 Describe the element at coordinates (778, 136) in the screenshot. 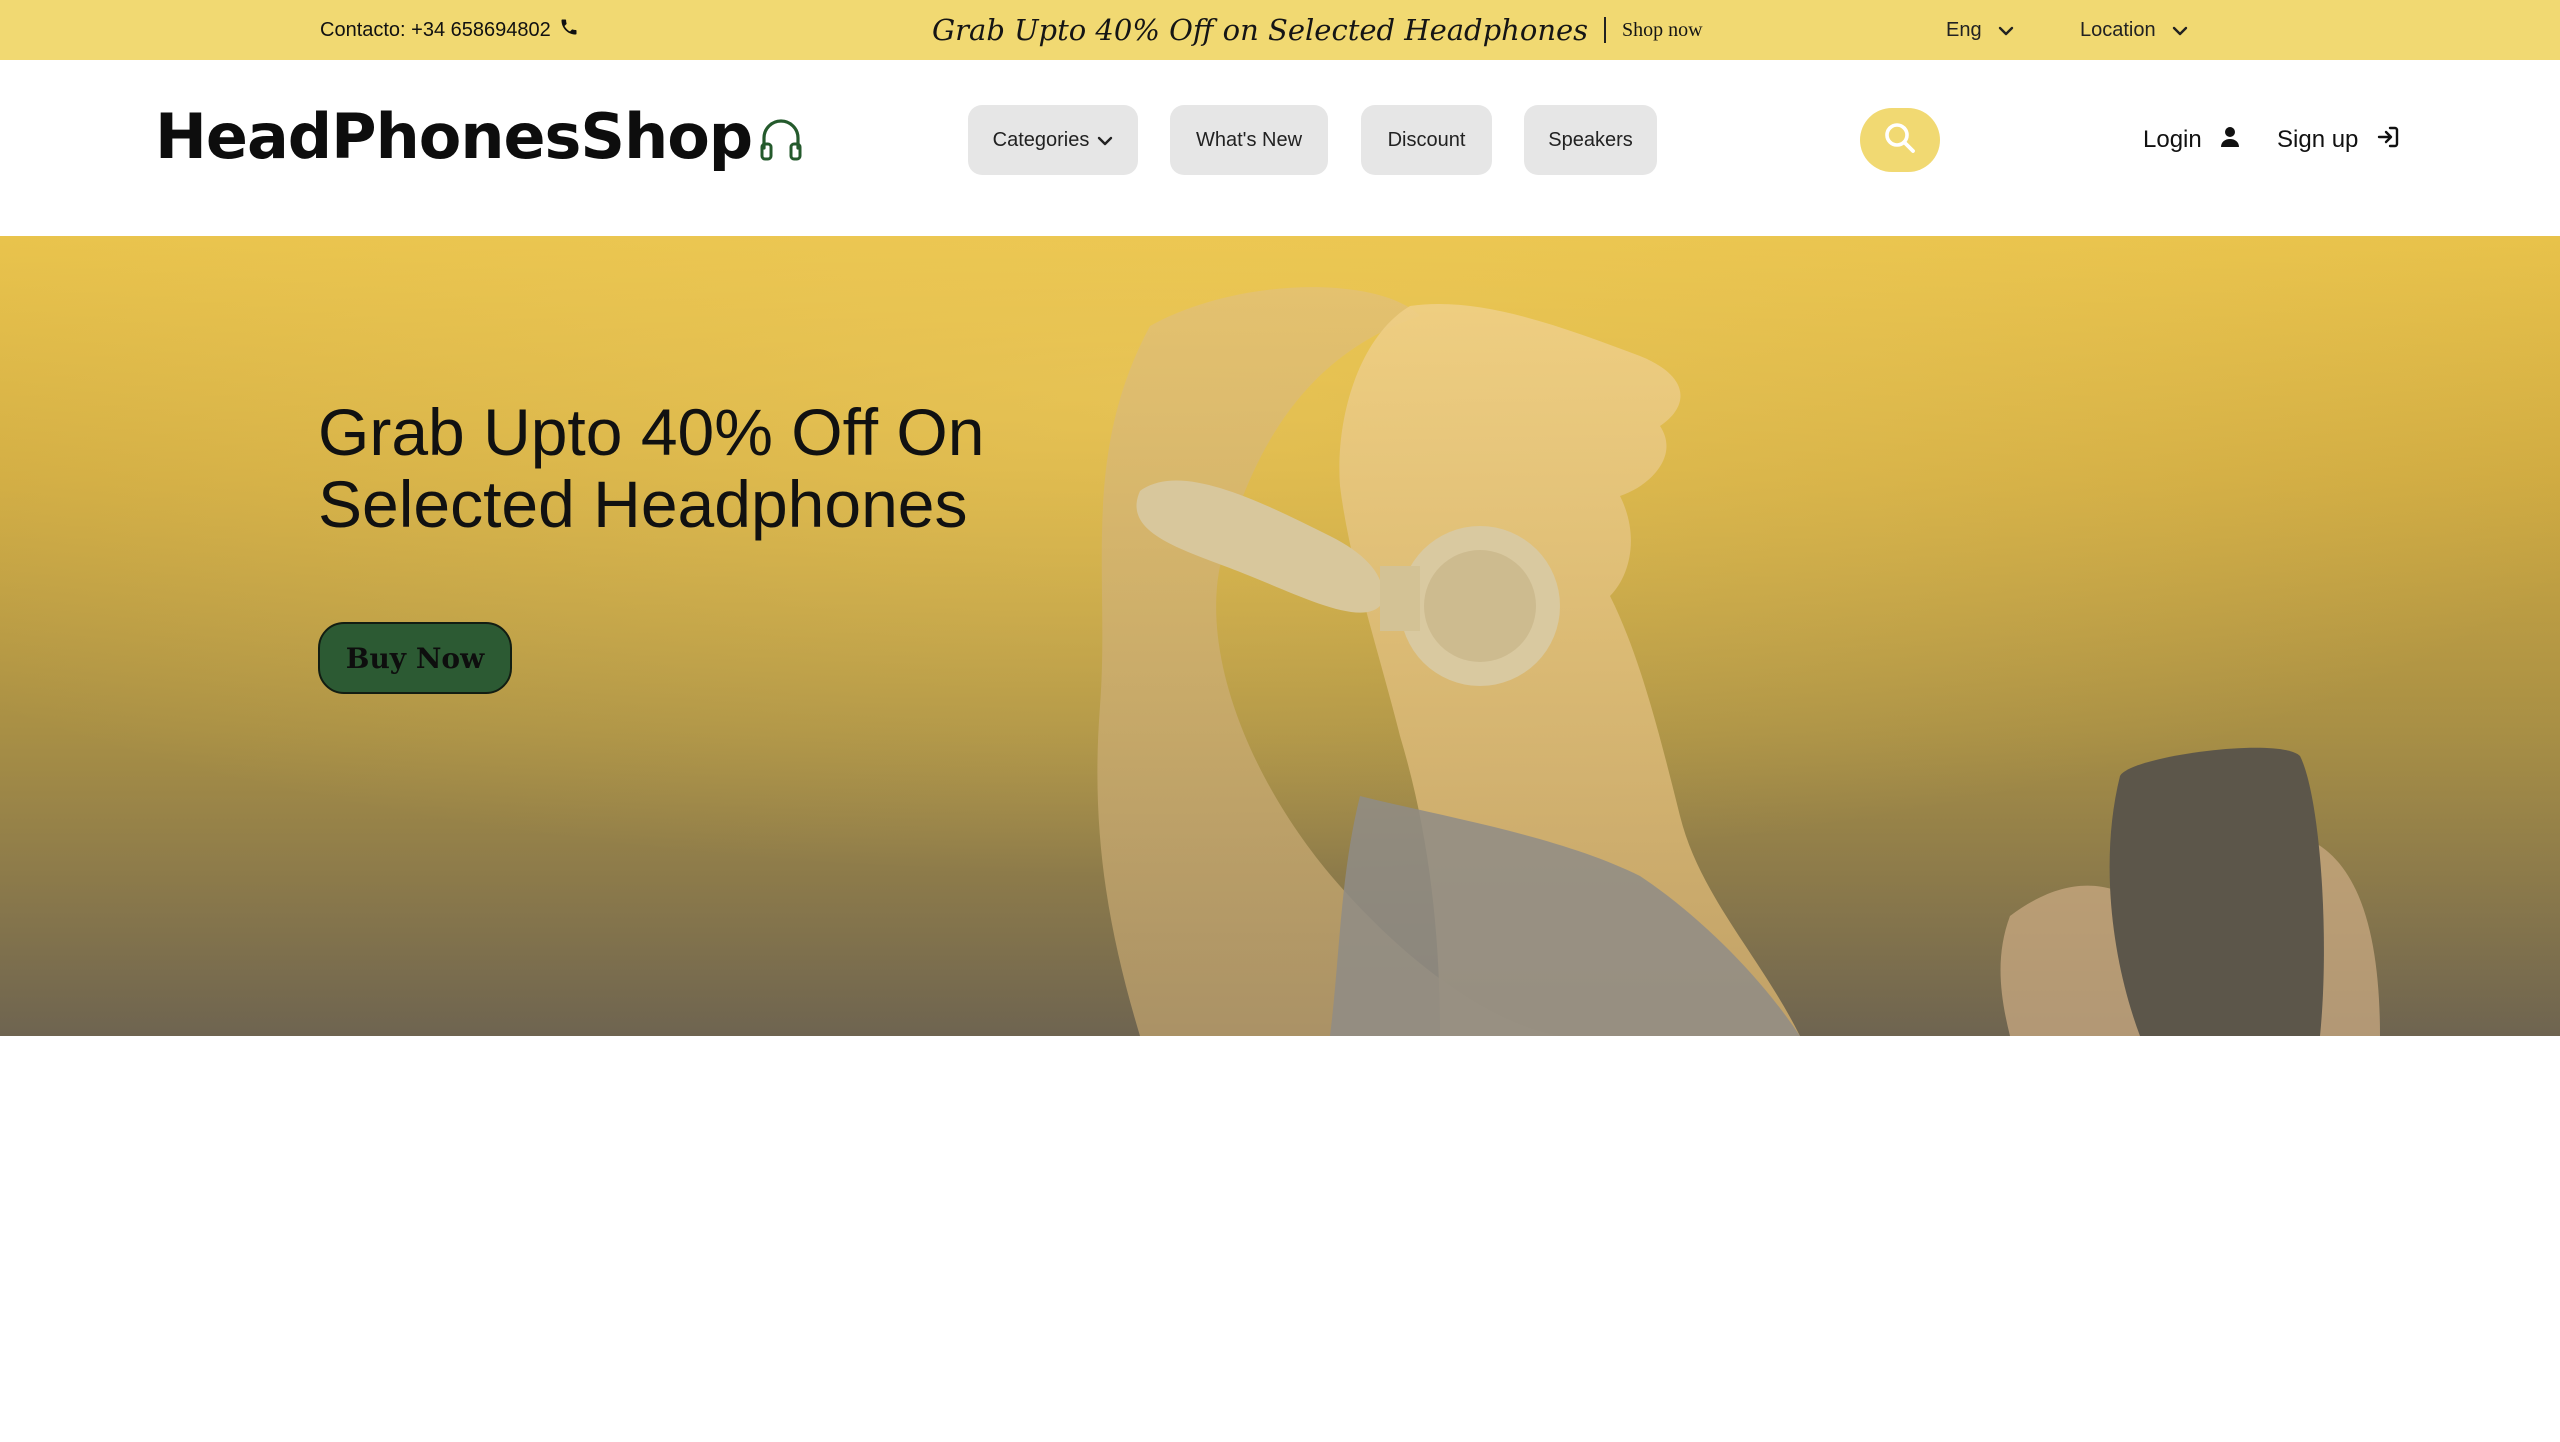

I see `headphones-icon` at that location.